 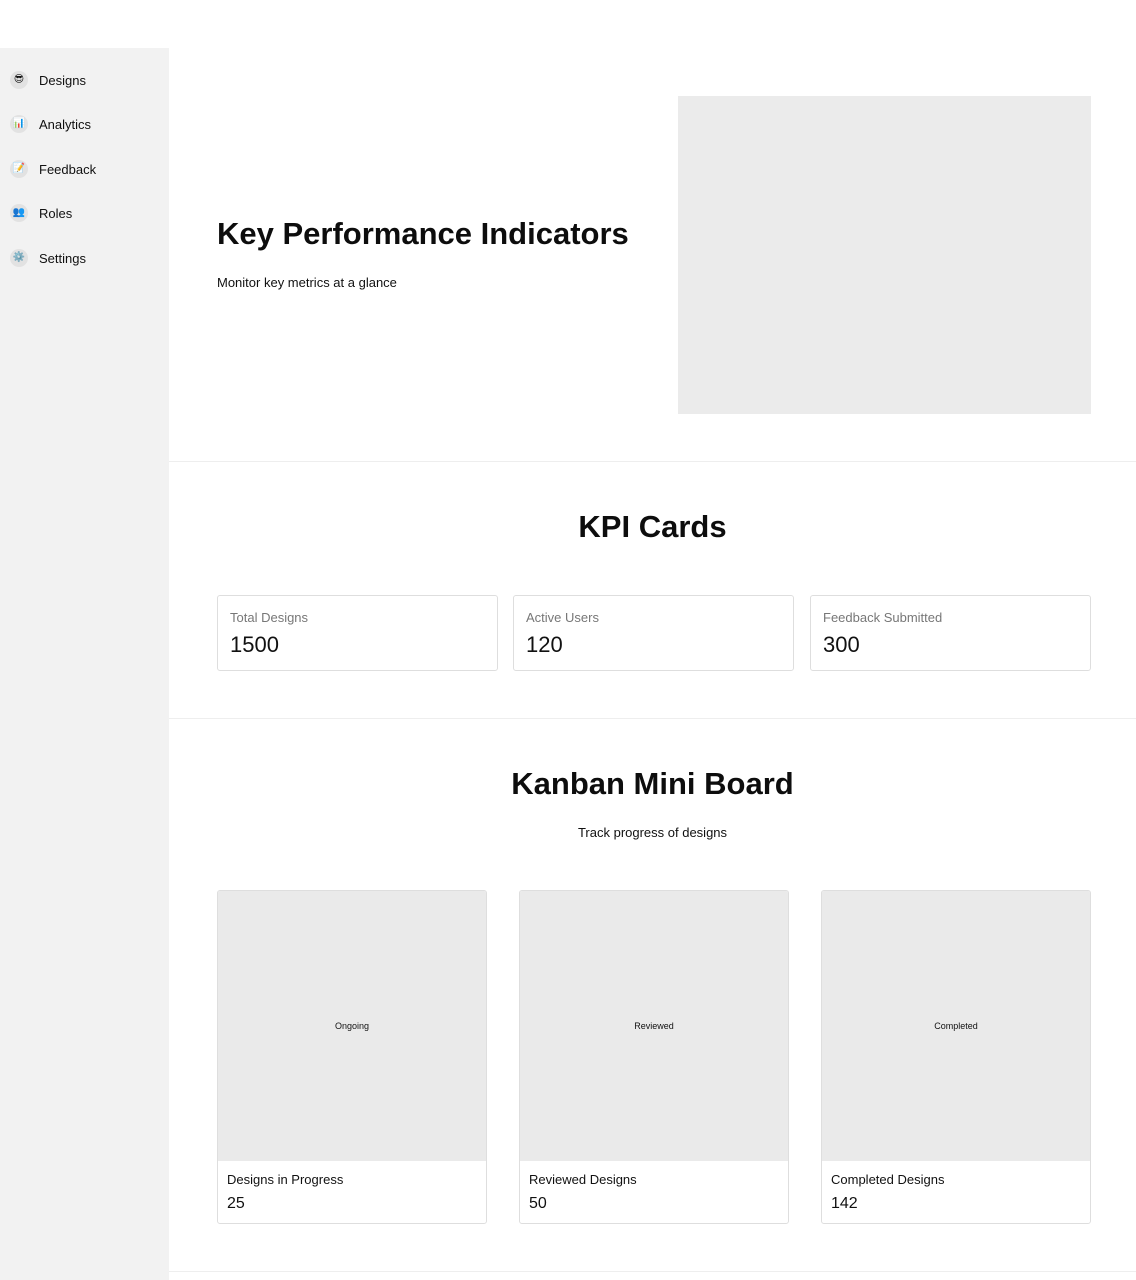 I want to click on kanban-image-placeholder: Completed, so click(x=956, y=1026).